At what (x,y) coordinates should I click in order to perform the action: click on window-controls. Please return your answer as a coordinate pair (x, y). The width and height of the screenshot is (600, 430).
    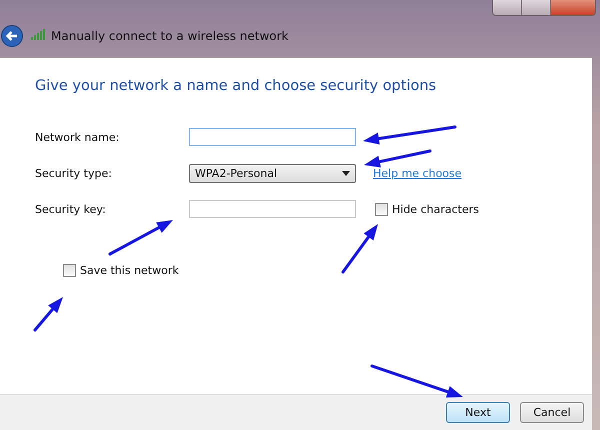
    Looking at the image, I should click on (544, 8).